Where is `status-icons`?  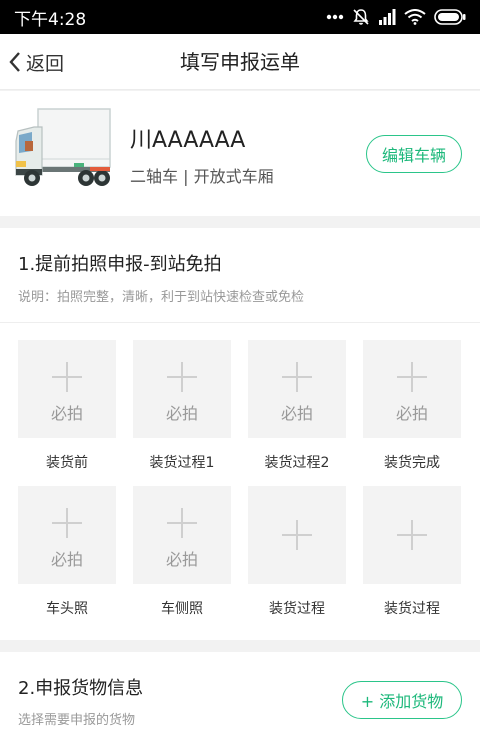
status-icons is located at coordinates (396, 17).